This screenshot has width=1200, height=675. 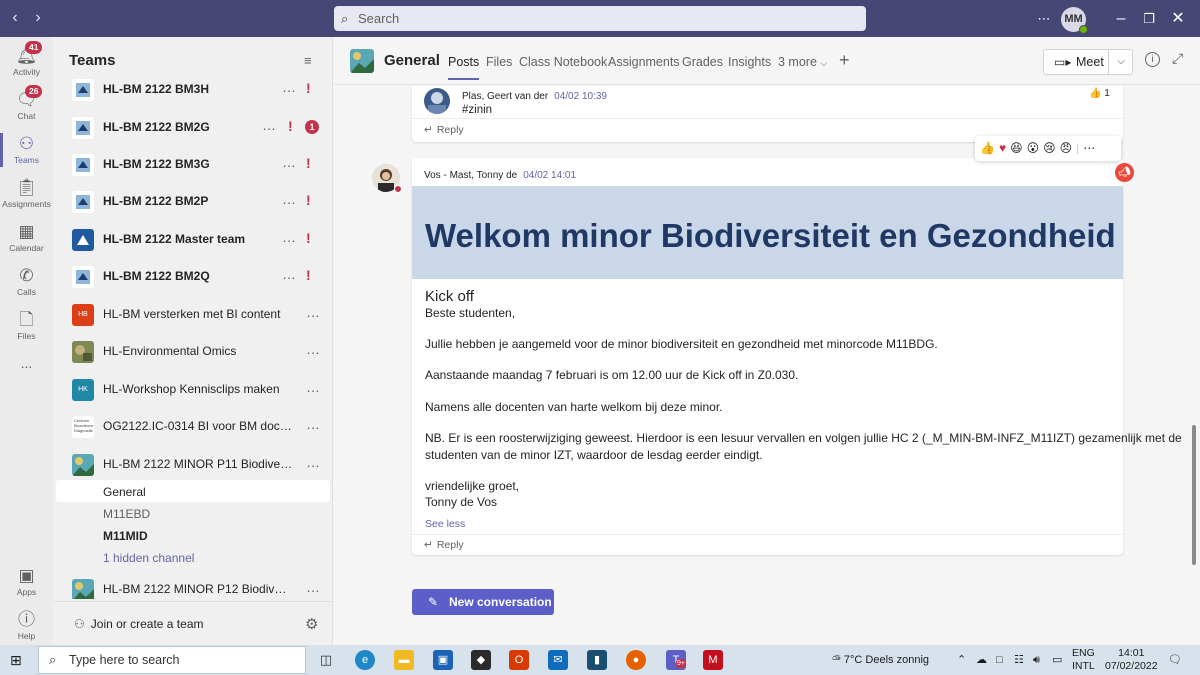 I want to click on restore-icon: ❐, so click(x=1149, y=18).